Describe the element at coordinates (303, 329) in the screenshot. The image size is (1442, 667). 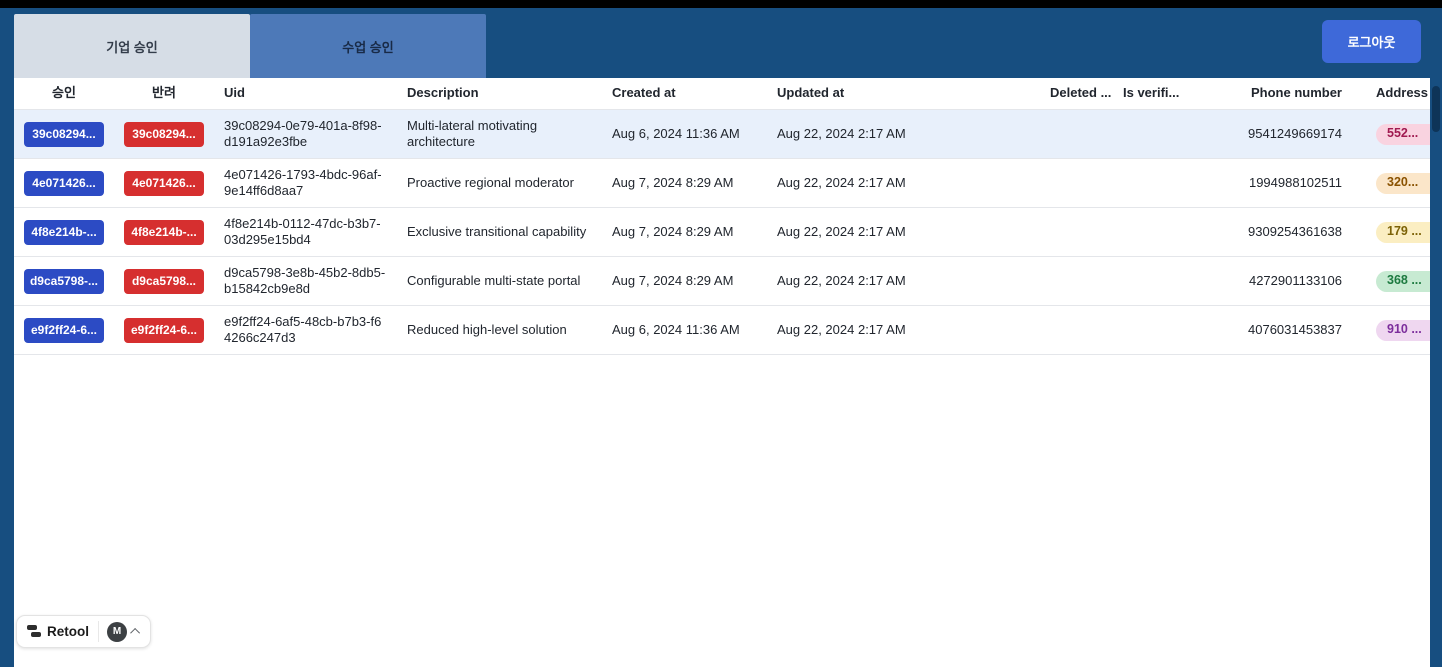
I see `uid-cell: e9f2ff24-6af5-48cb-b7b3-f64266c247d3` at that location.